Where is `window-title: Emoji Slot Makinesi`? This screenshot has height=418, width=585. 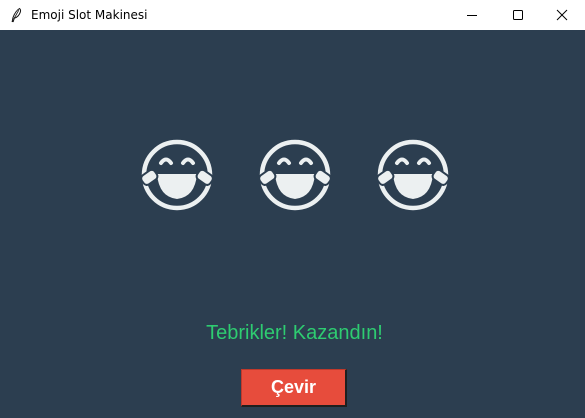 window-title: Emoji Slot Makinesi is located at coordinates (89, 15).